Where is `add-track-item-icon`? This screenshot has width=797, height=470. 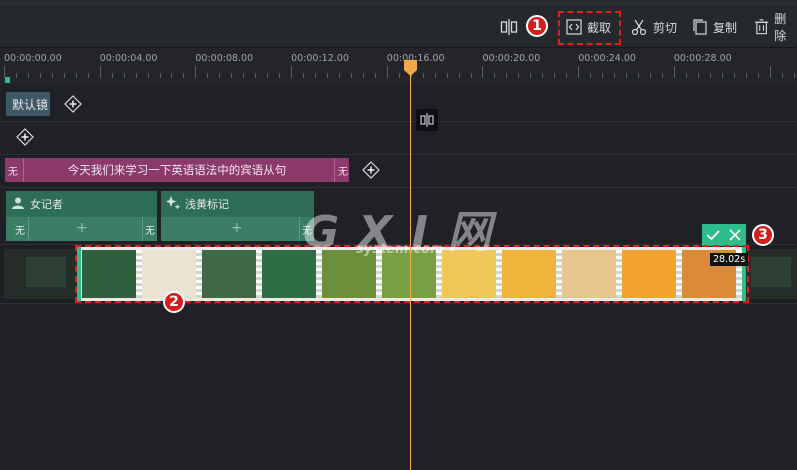
add-track-item-icon is located at coordinates (25, 137).